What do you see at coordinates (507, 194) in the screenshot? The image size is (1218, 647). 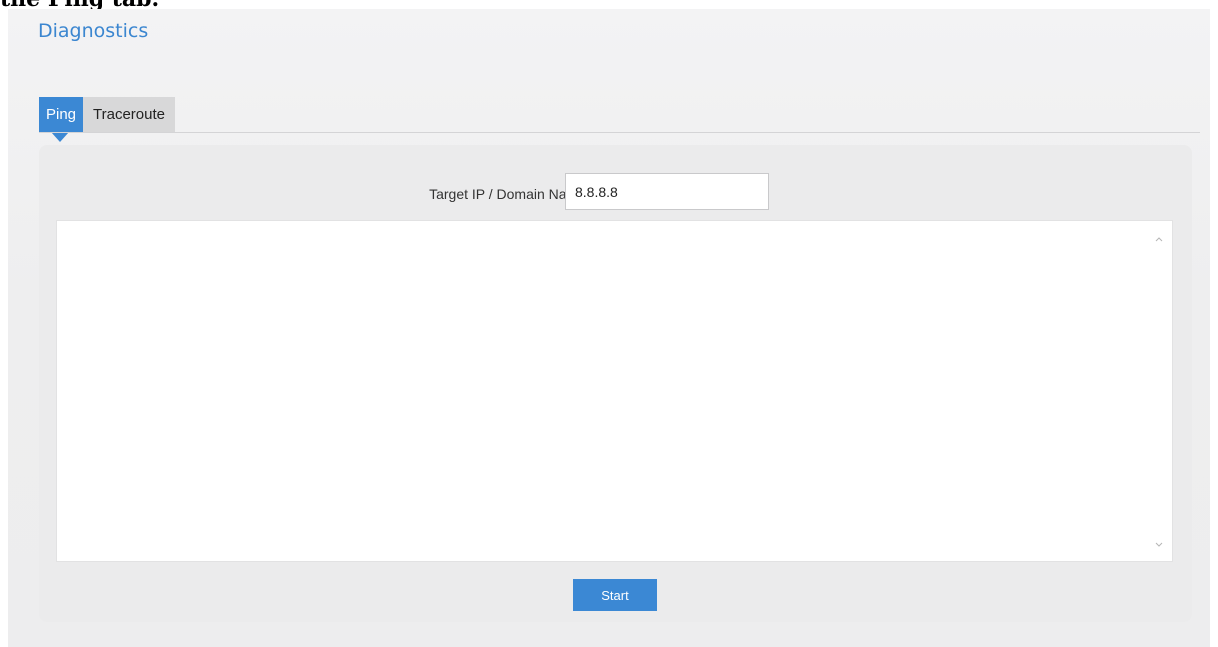 I see `target-field-label: Target IP / Domain Name` at bounding box center [507, 194].